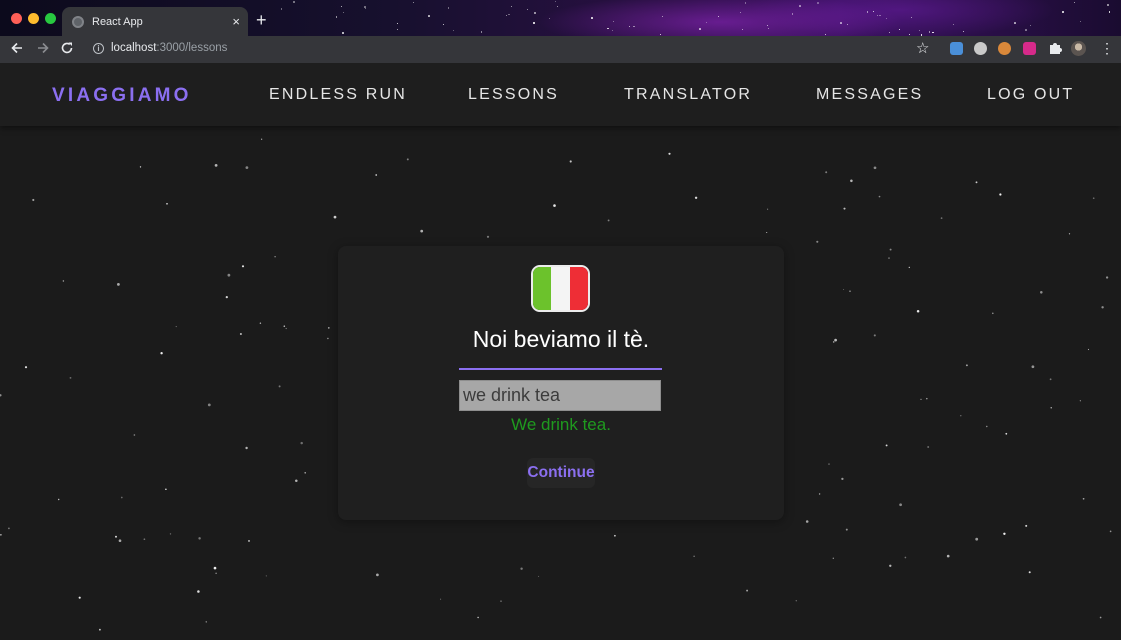  Describe the element at coordinates (67, 49) in the screenshot. I see `reload-icon` at that location.